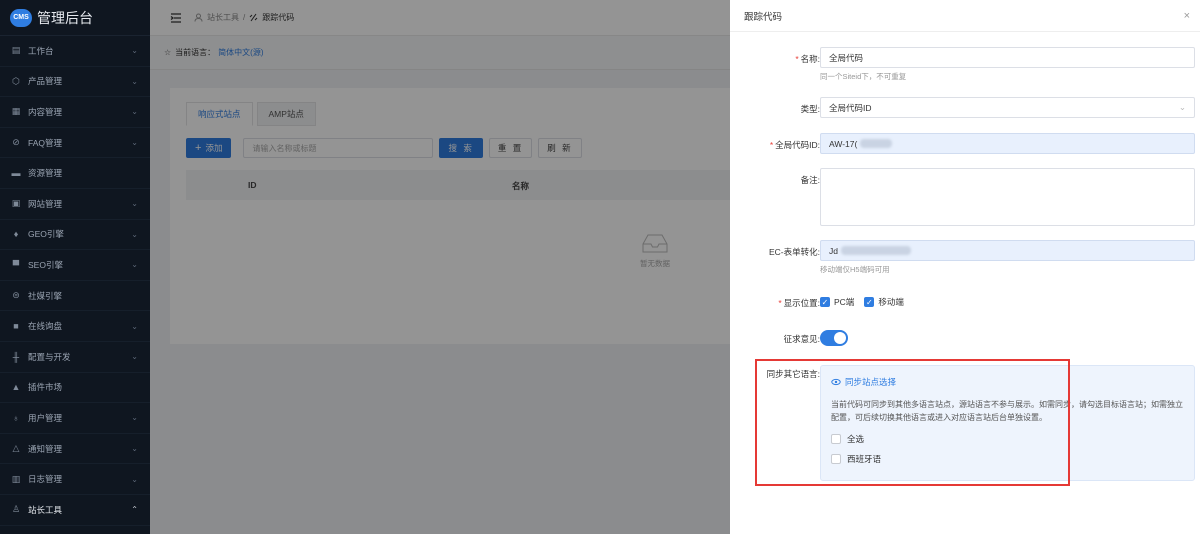 The image size is (1200, 534). Describe the element at coordinates (1007, 459) in the screenshot. I see `checkbox-spanish: 西班牙语` at that location.